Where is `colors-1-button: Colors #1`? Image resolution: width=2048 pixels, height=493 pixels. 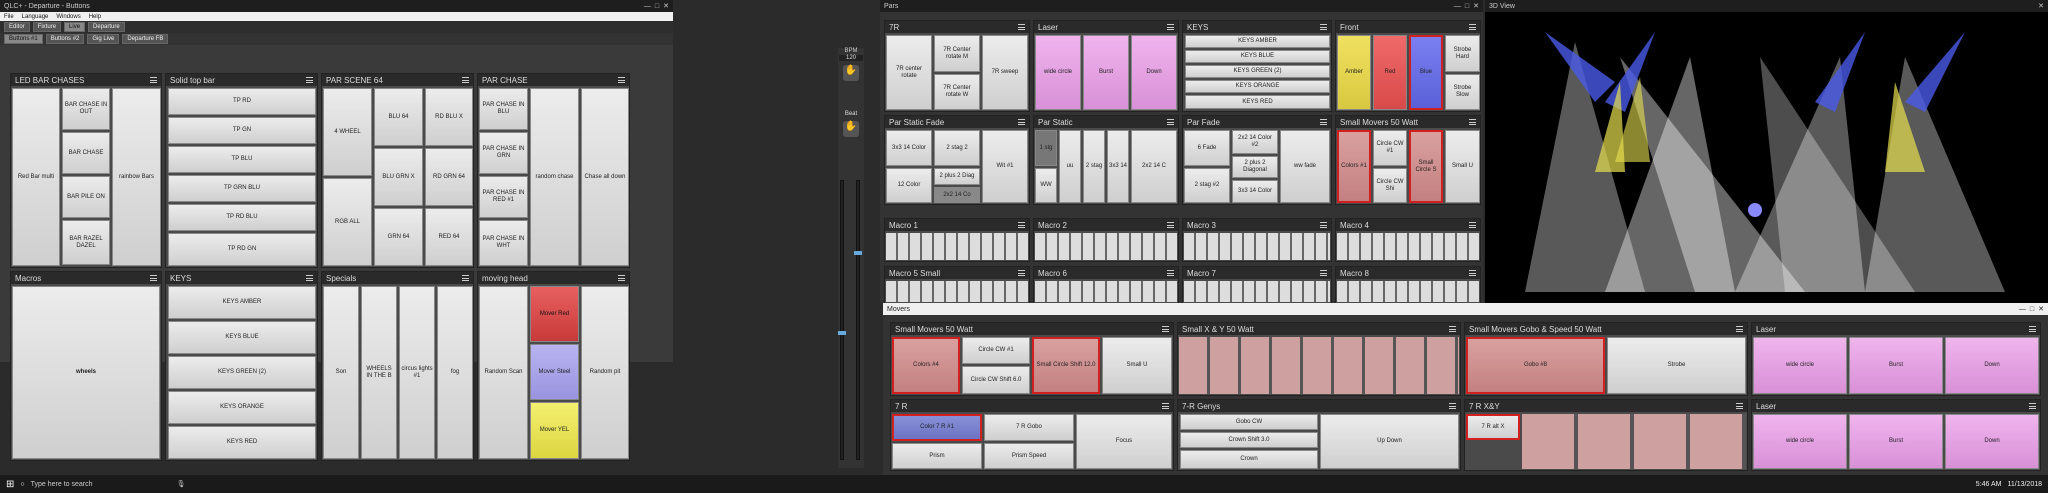 colors-1-button: Colors #1 is located at coordinates (1354, 166).